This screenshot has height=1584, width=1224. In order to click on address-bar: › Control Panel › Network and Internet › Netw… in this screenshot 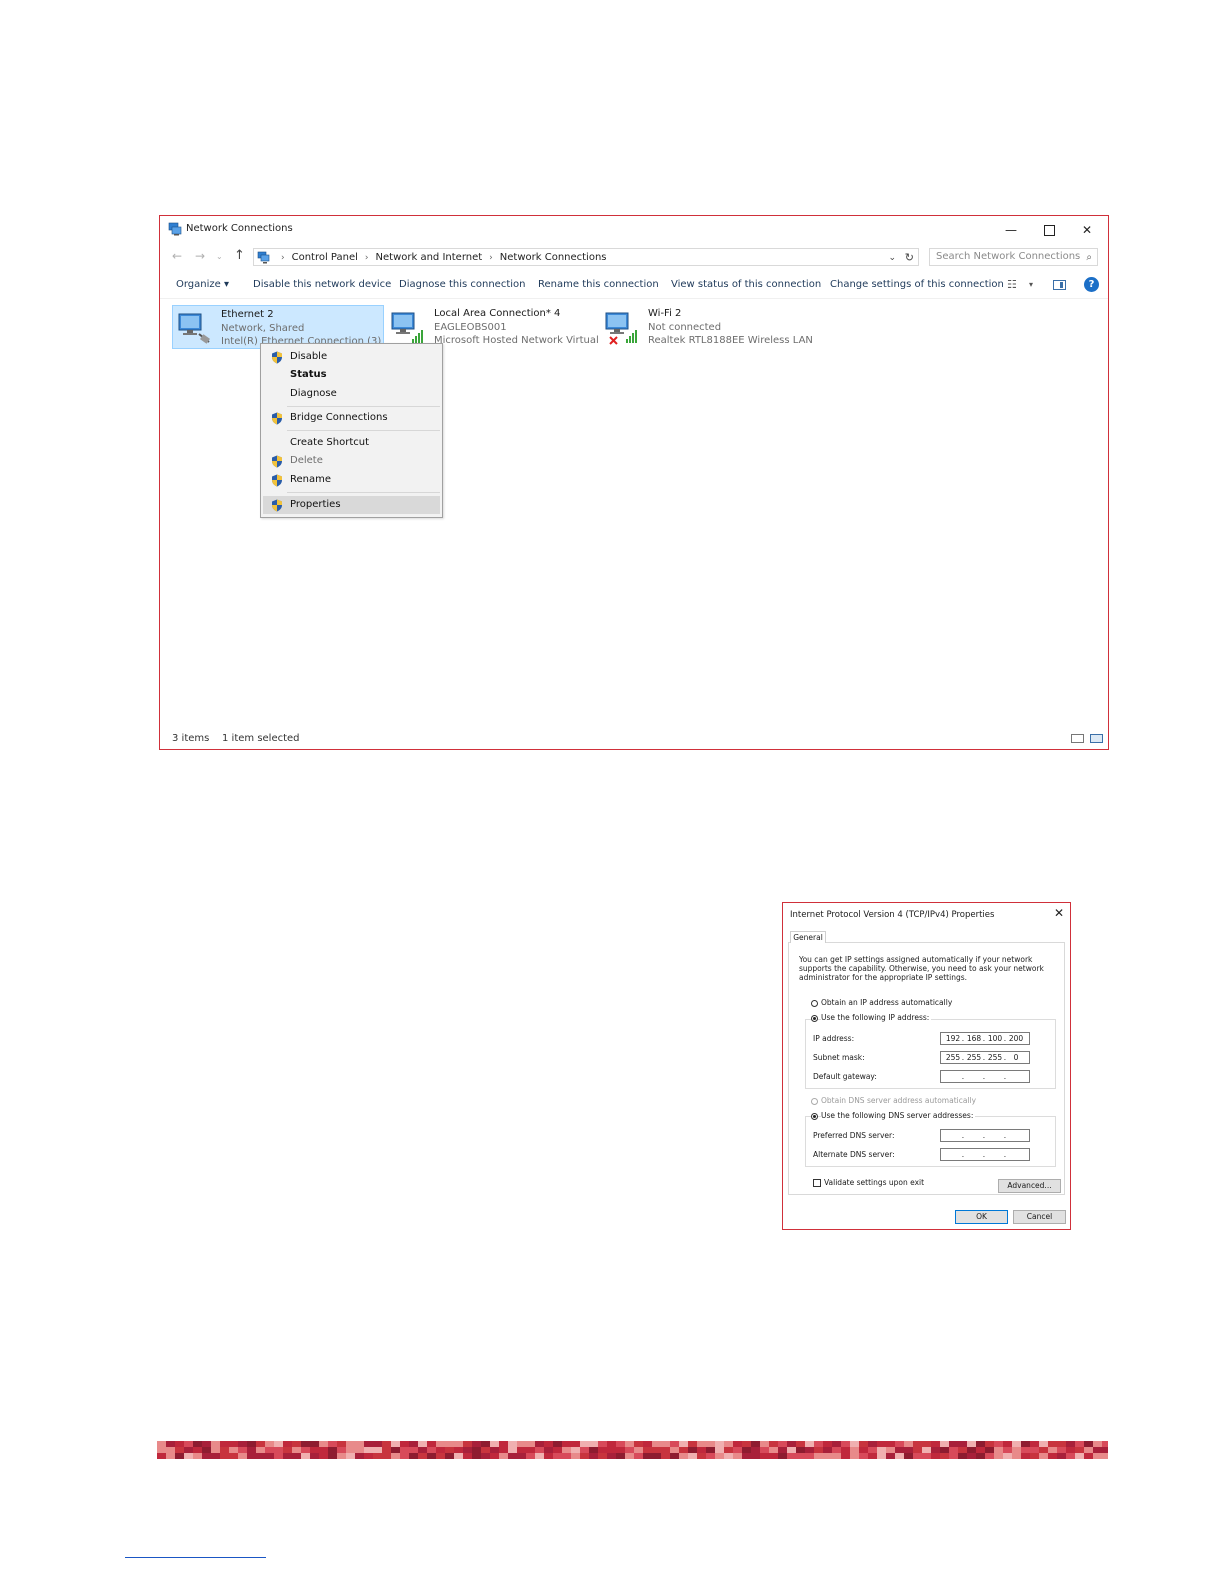, I will do `click(586, 257)`.